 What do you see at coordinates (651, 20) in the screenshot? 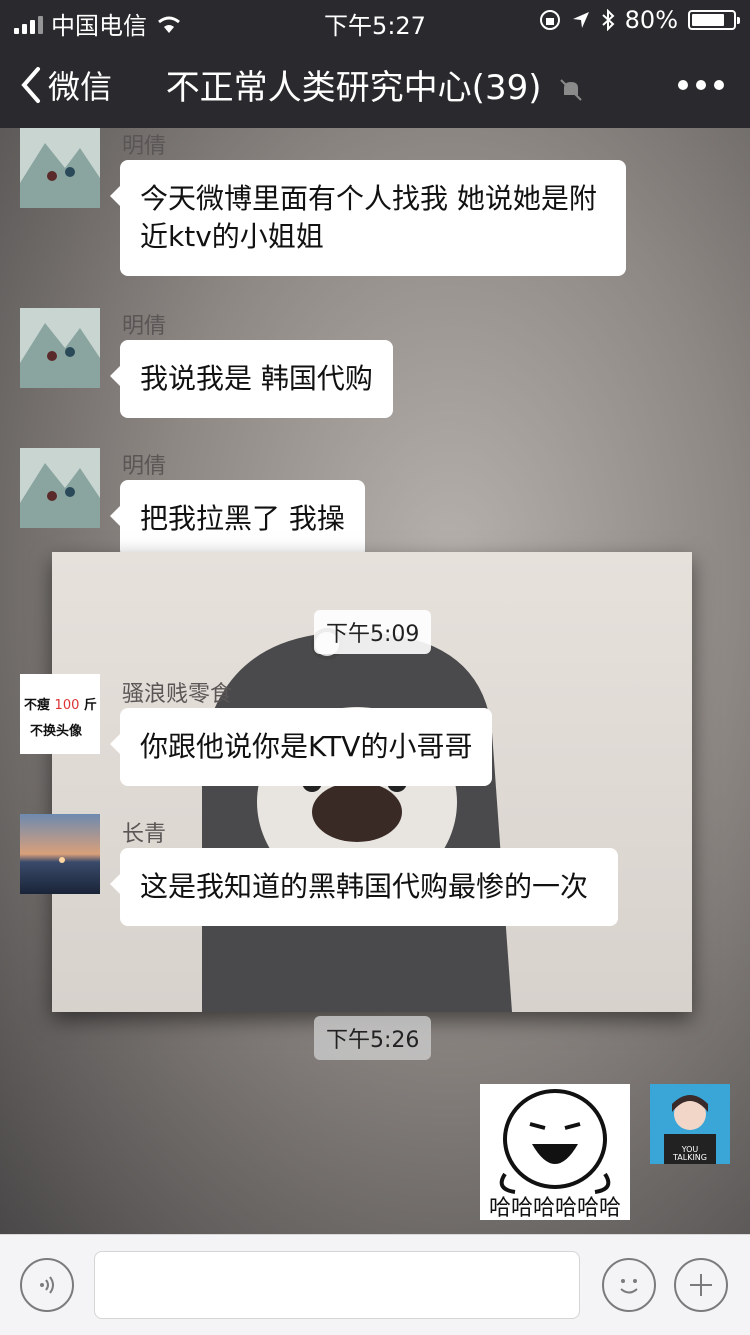
I see `battery-percent: 80%` at bounding box center [651, 20].